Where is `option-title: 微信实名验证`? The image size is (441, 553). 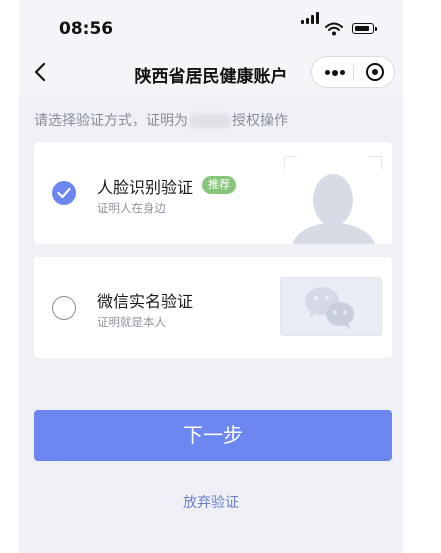
option-title: 微信实名验证 is located at coordinates (145, 301).